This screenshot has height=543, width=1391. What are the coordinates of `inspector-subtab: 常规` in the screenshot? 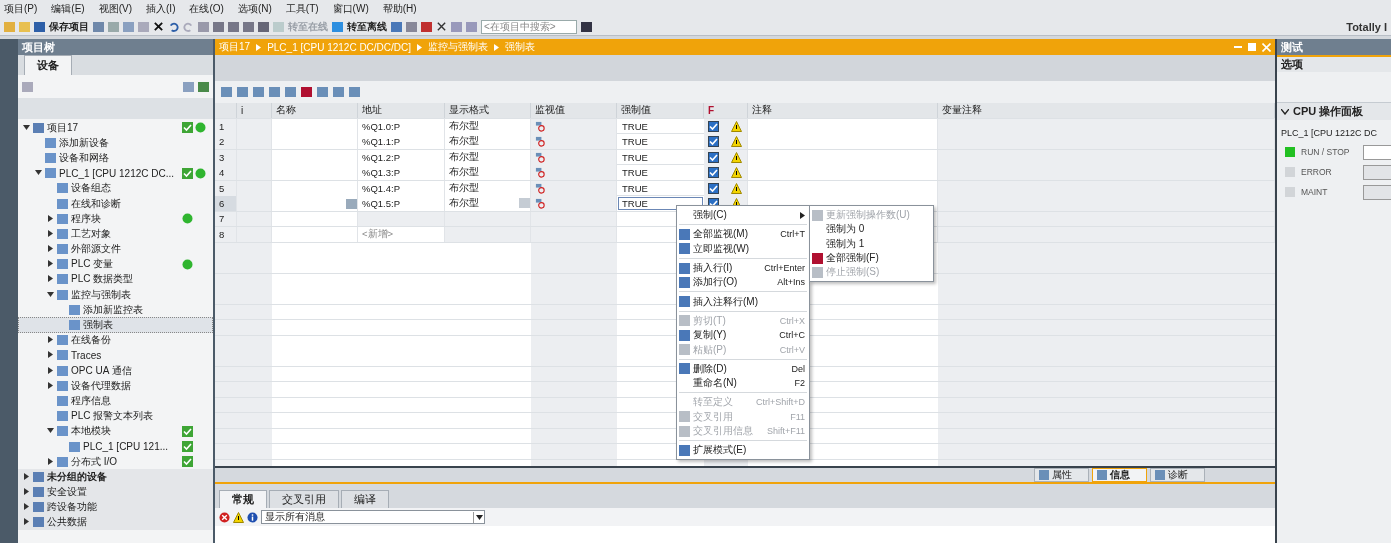 It's located at (243, 499).